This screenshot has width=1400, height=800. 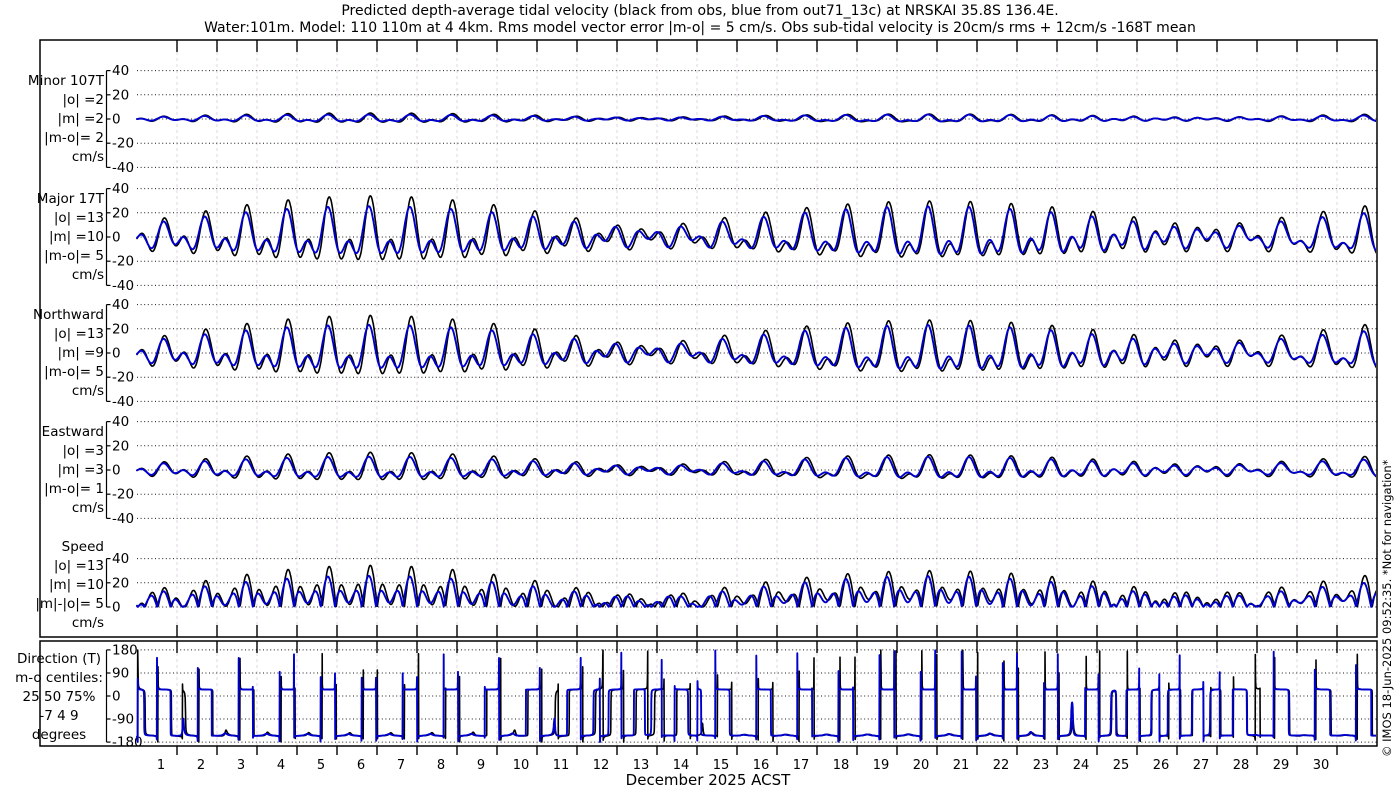 I want to click on panel-label-line: 25 50 75%, so click(x=59, y=697).